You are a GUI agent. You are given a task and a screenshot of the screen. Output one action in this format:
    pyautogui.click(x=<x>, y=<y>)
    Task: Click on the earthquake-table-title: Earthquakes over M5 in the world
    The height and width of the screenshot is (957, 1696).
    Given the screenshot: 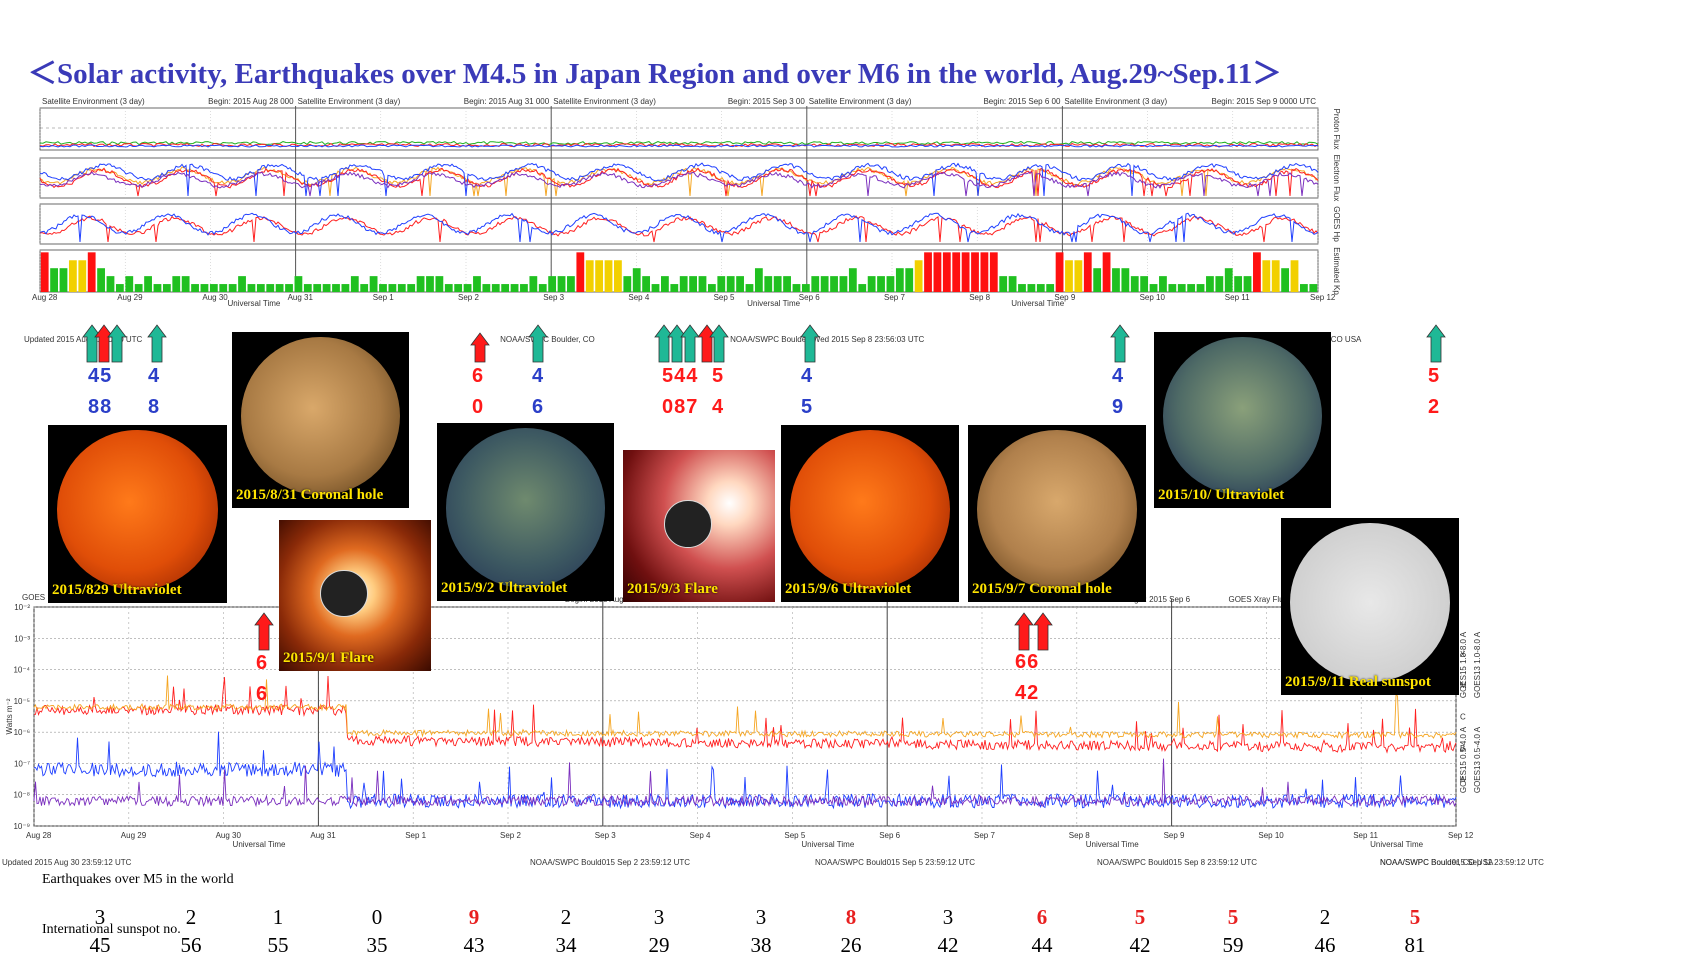 What is the action you would take?
    pyautogui.click(x=138, y=879)
    